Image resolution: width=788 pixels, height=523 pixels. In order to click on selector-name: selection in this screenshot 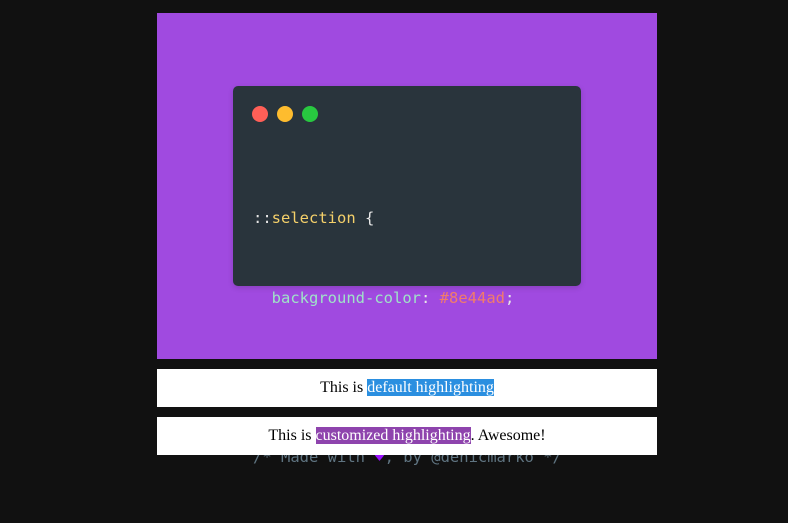, I will do `click(313, 218)`.